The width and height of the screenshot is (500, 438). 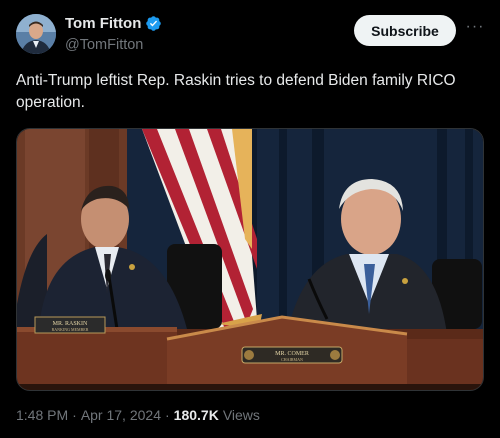 I want to click on author-name-row: Tom Fitton, so click(x=113, y=23).